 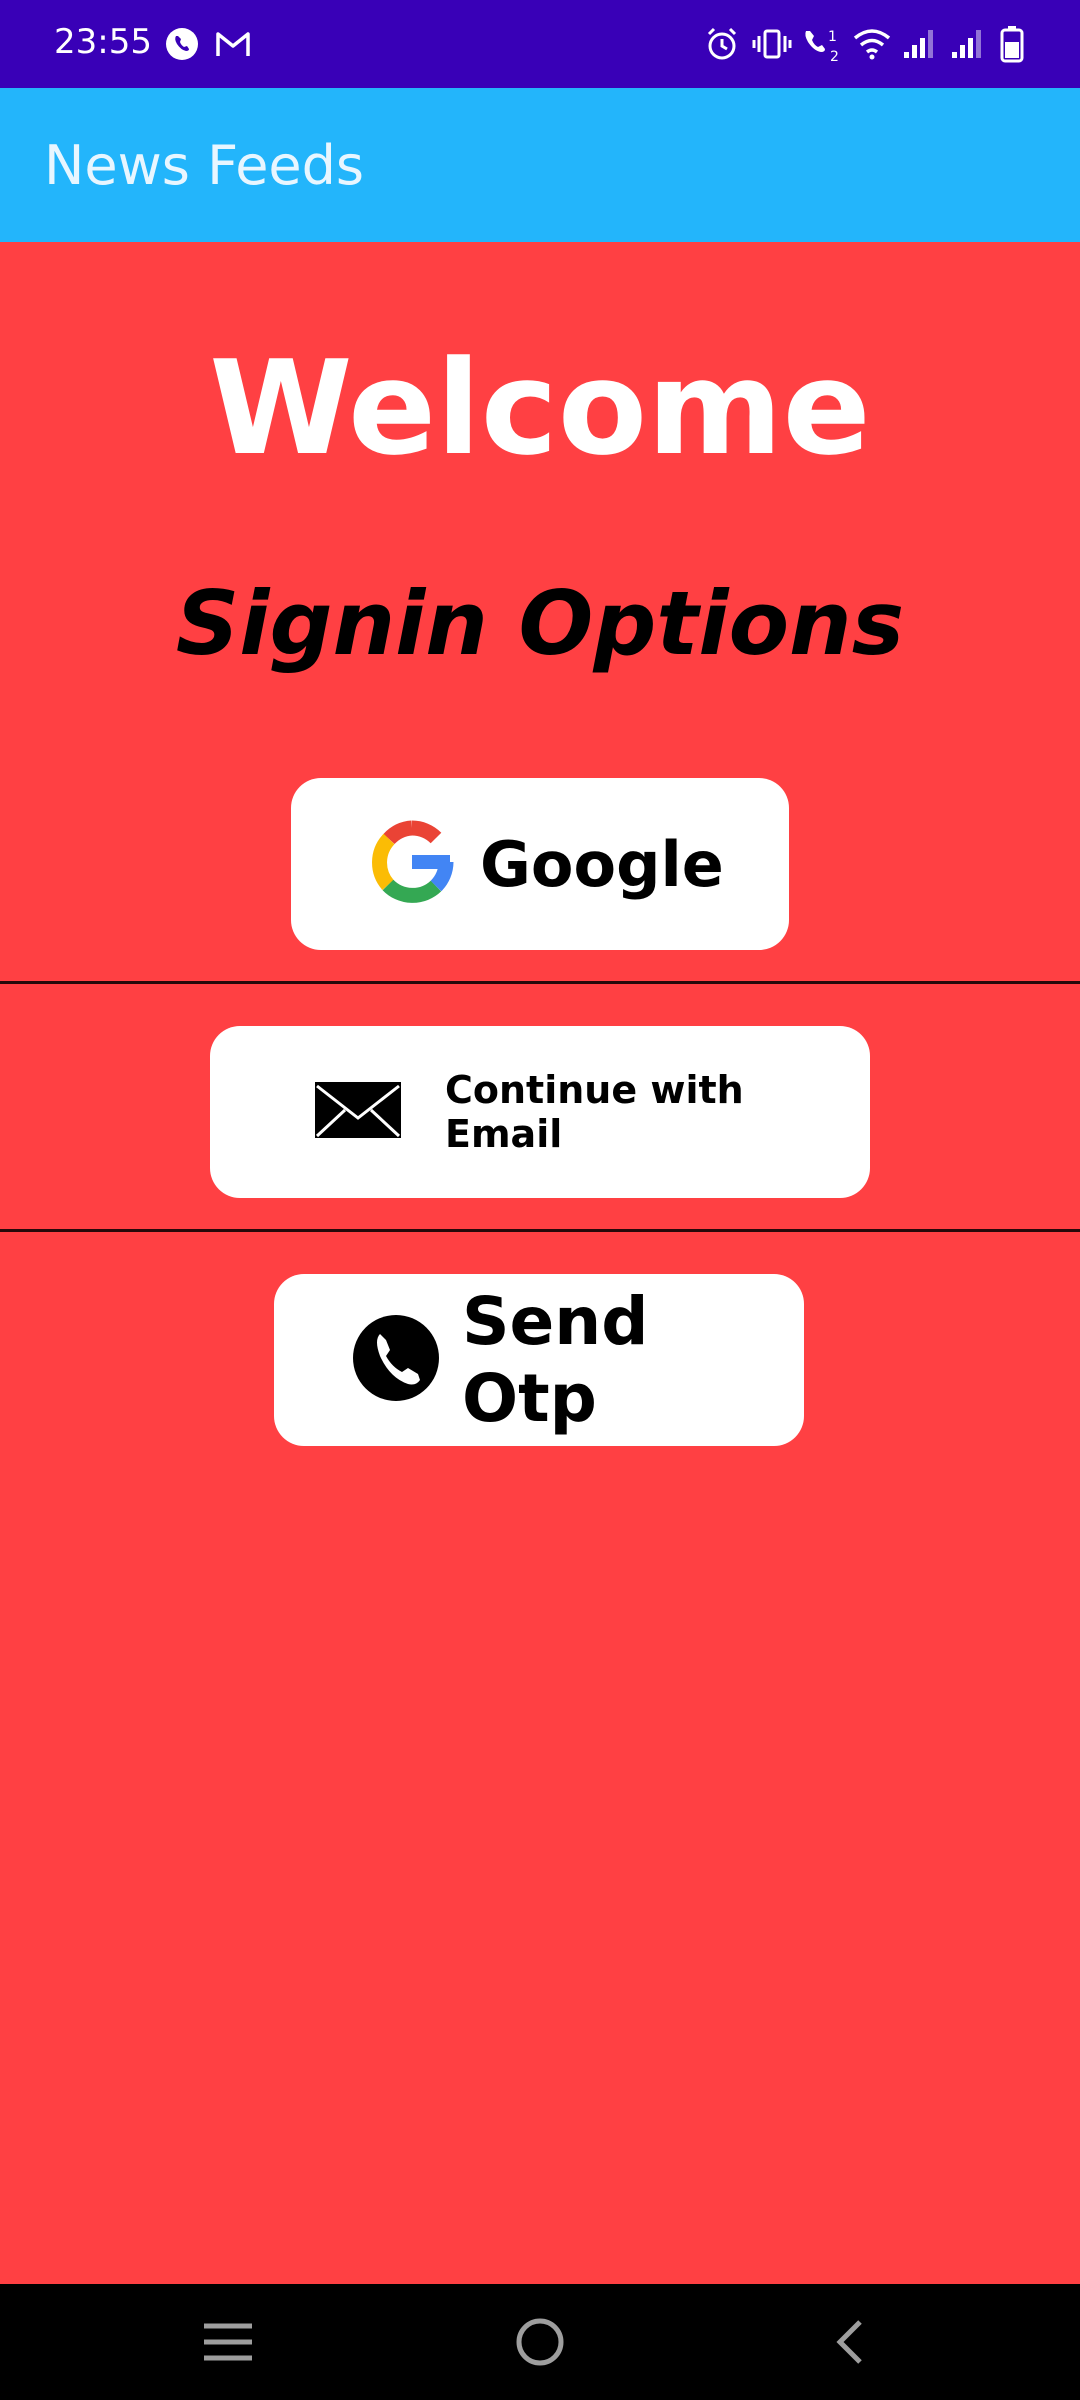 I want to click on vibrate-icon, so click(x=772, y=44).